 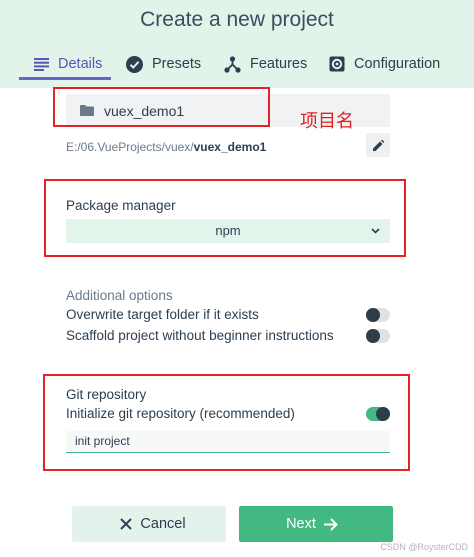 I want to click on cancel-label: Cancel, so click(x=163, y=524).